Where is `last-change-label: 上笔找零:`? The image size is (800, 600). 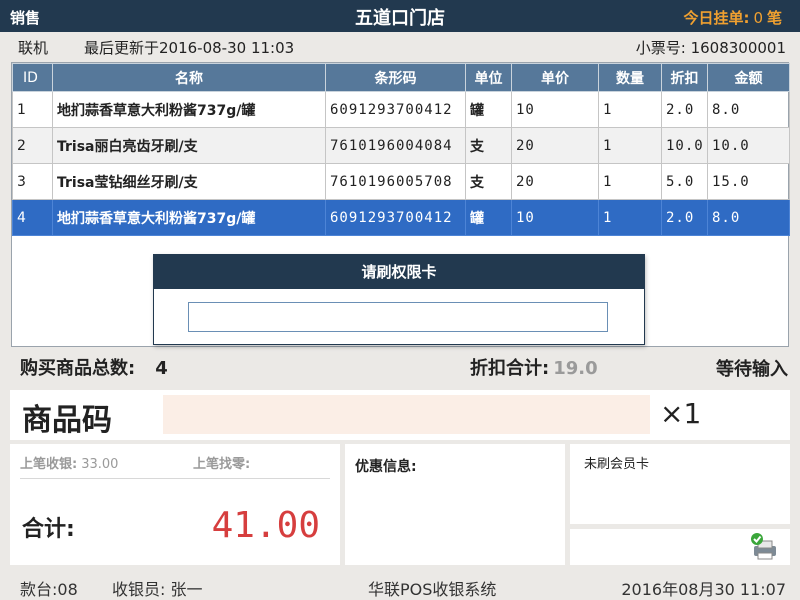 last-change-label: 上笔找零: is located at coordinates (222, 464).